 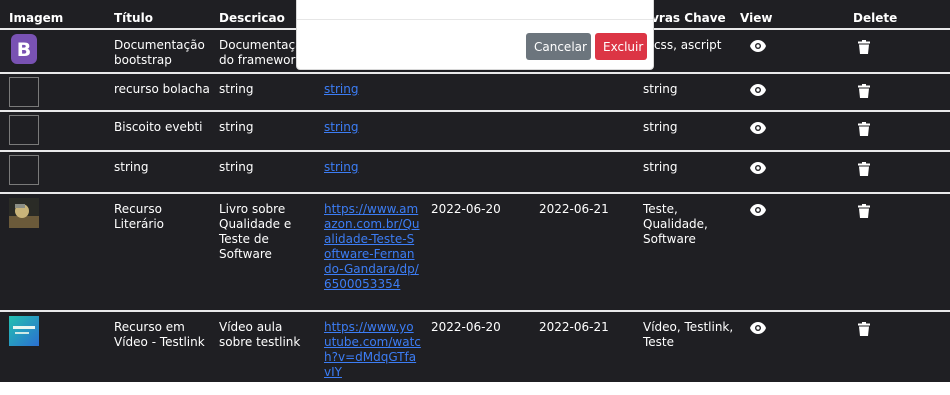 I want to click on video-thumbnail-image, so click(x=24, y=331).